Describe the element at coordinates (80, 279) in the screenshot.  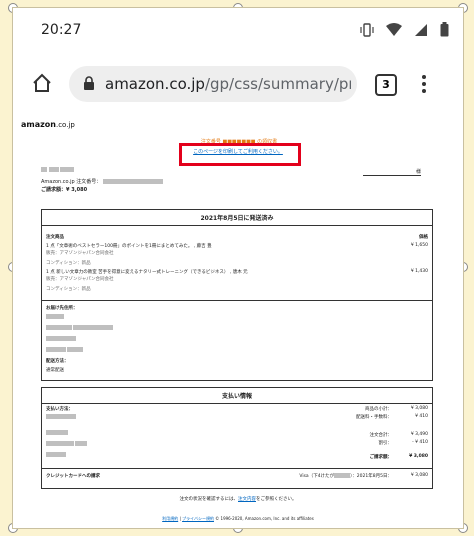
I see `item-2-seller: 販売：アマゾンジャパン合同会社` at that location.